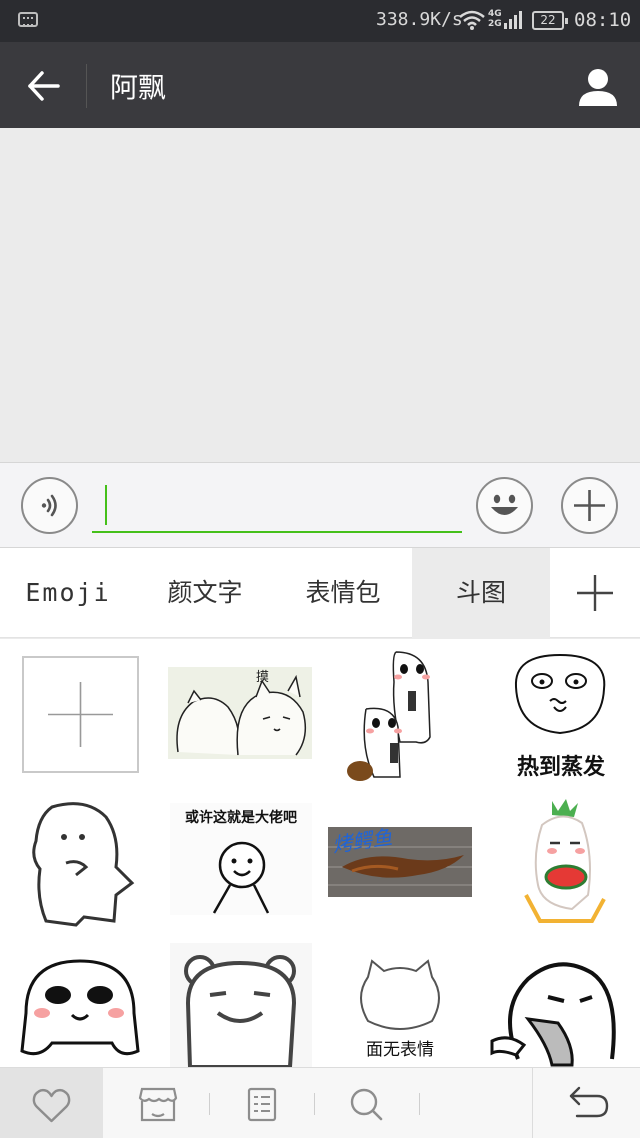  I want to click on voice-button, so click(49, 505).